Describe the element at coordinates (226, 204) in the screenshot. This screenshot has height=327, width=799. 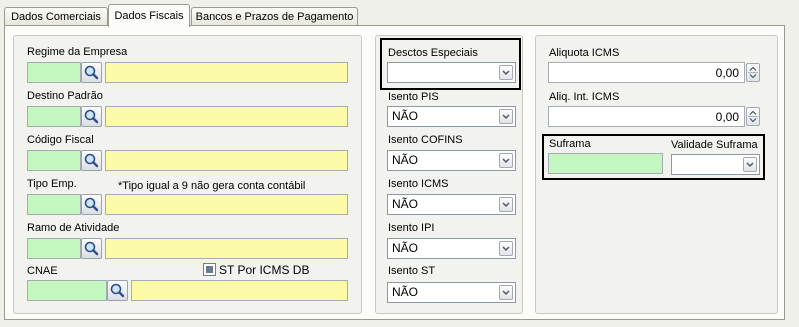
I see `tipo-emp-description` at that location.